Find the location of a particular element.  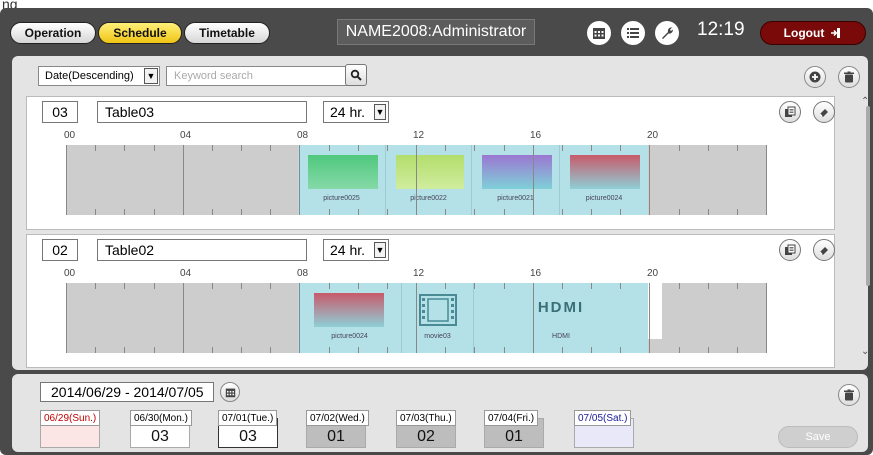

sort-select-value: Date(Descending) is located at coordinates (89, 76).